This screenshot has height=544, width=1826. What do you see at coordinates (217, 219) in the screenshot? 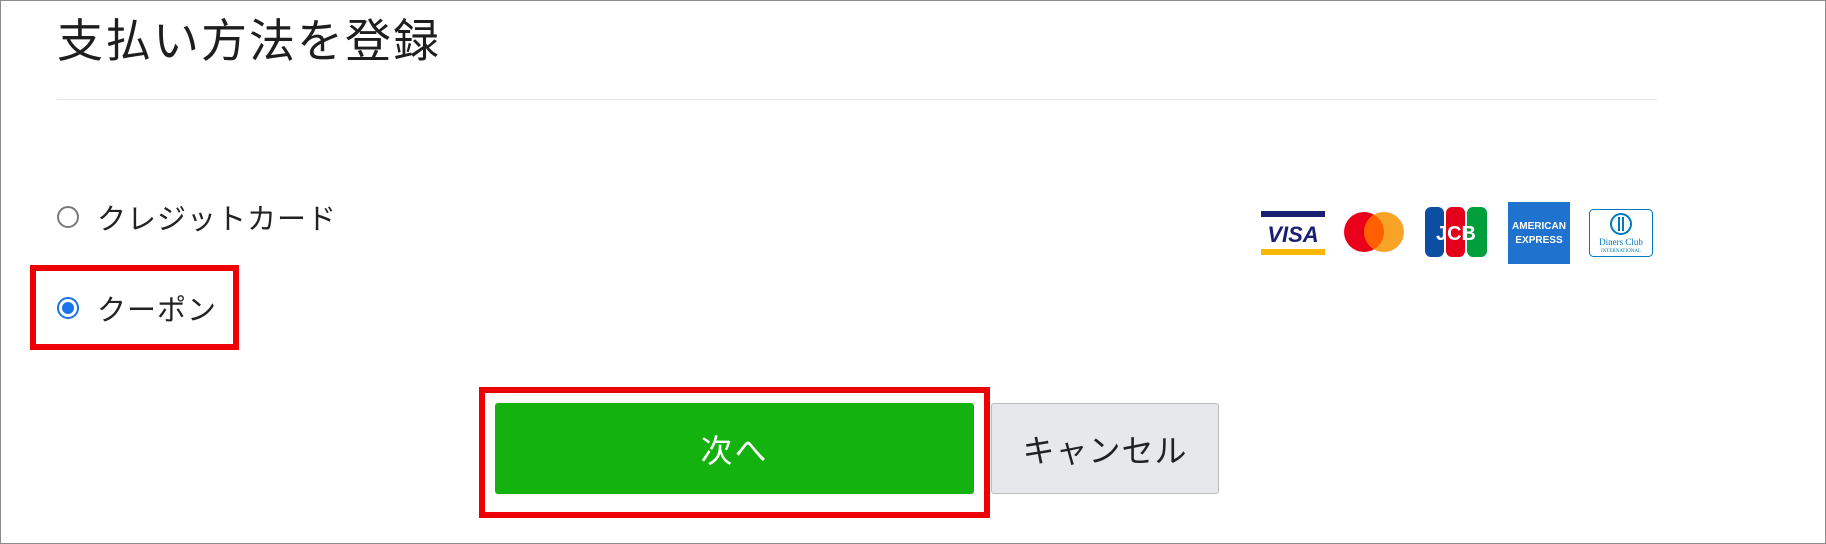
I see `credit-card-label: クレジットカード` at bounding box center [217, 219].